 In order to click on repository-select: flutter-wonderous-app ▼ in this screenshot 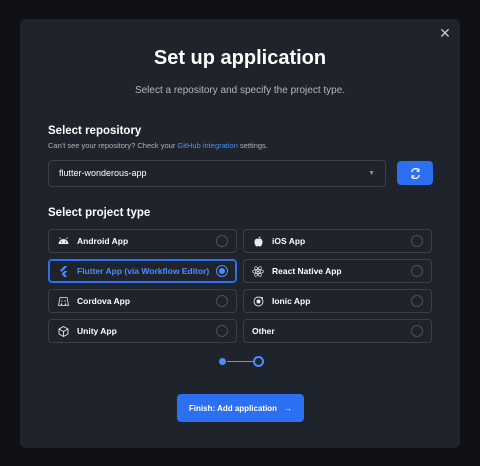, I will do `click(217, 173)`.